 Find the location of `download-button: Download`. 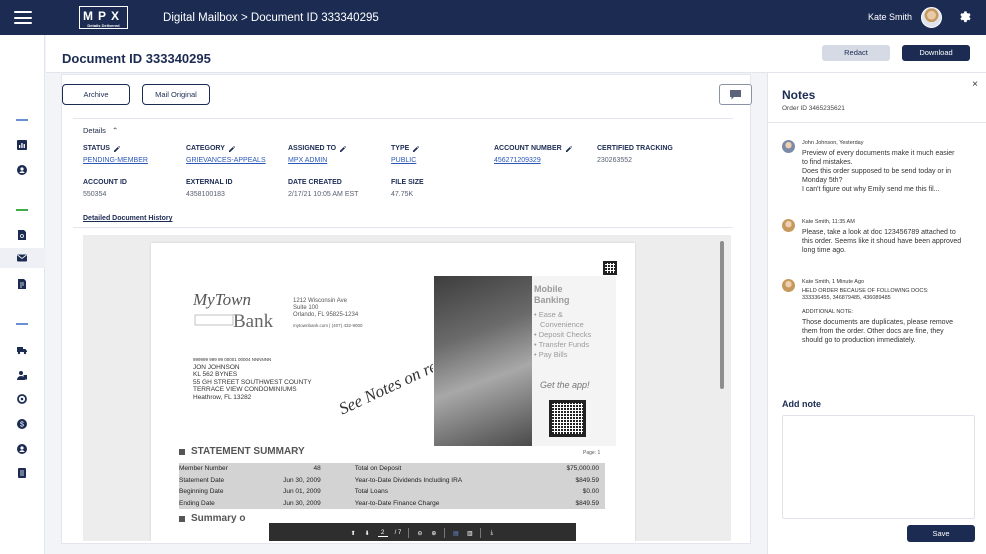

download-button: Download is located at coordinates (936, 53).